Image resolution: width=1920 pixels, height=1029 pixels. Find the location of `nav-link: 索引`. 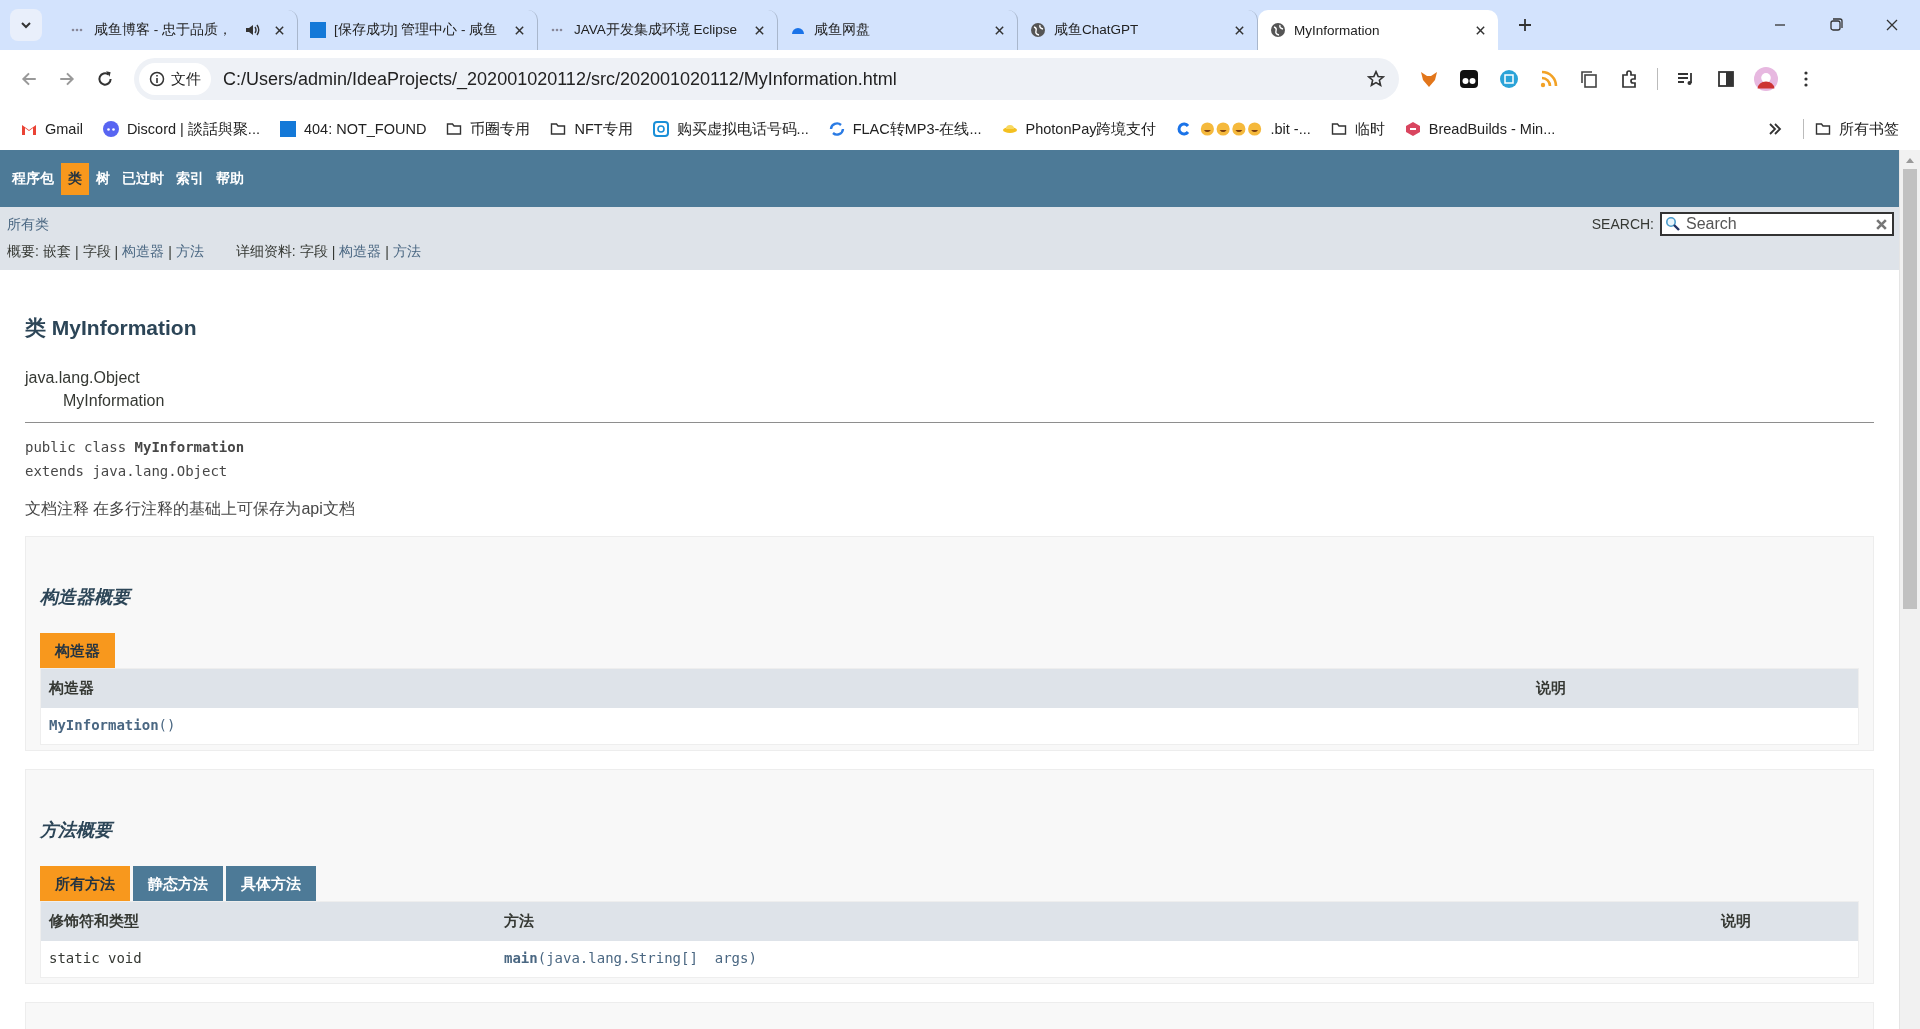

nav-link: 索引 is located at coordinates (190, 178).